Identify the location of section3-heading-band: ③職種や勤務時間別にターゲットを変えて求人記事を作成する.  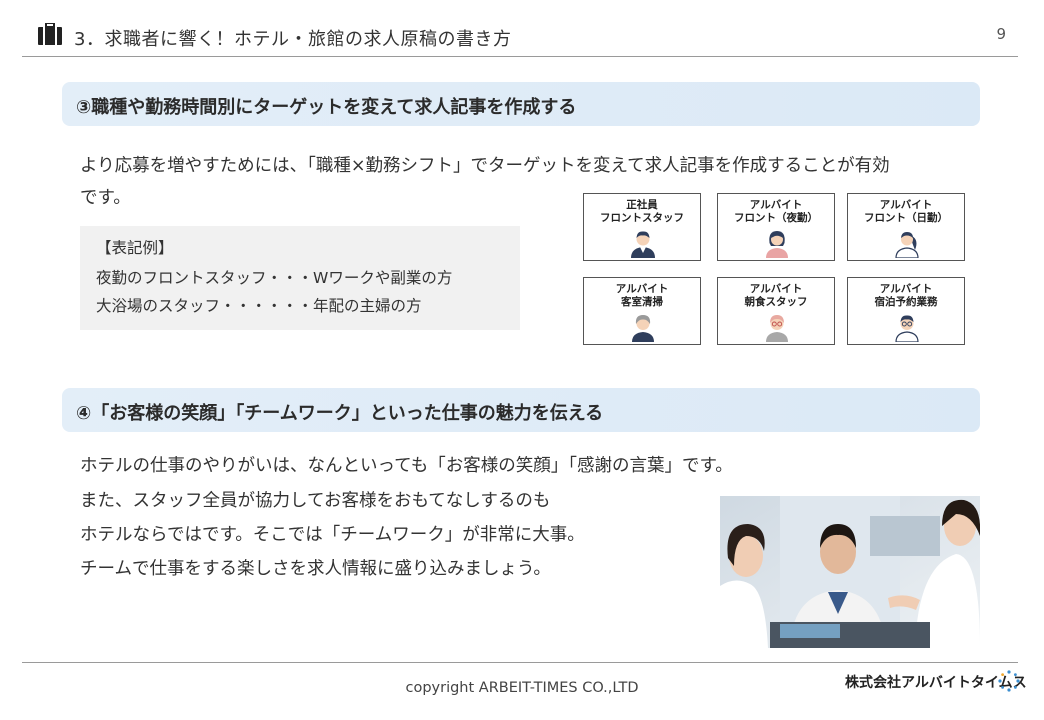
(521, 104).